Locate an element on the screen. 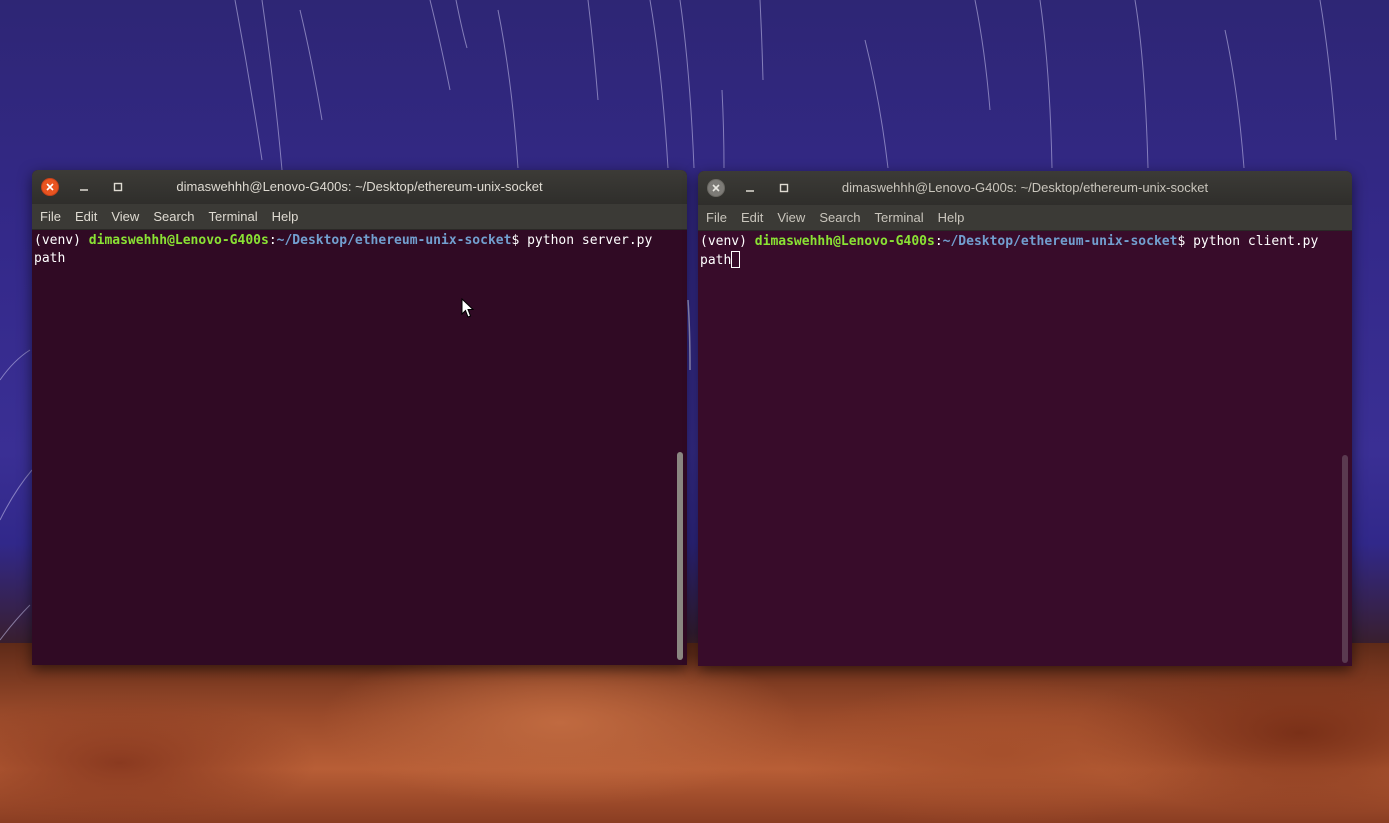  mouse-pointer-icon is located at coordinates (468, 308).